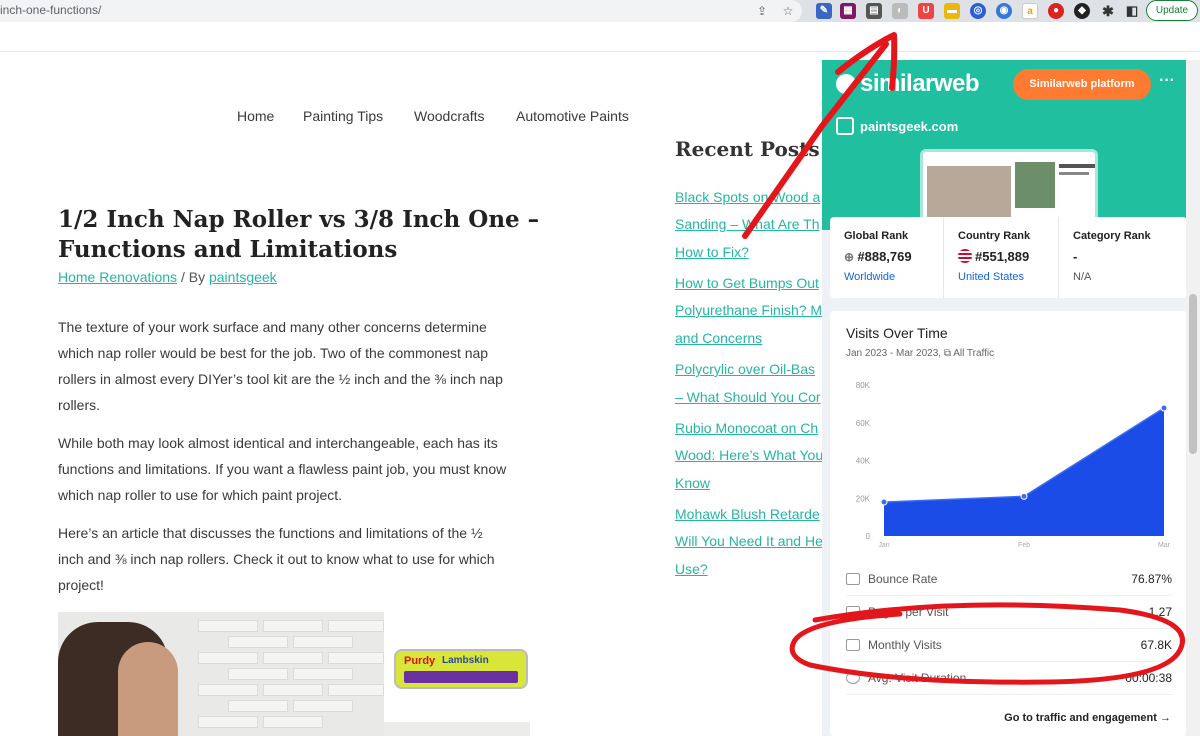  What do you see at coordinates (1024, 472) in the screenshot?
I see `visits-area` at bounding box center [1024, 472].